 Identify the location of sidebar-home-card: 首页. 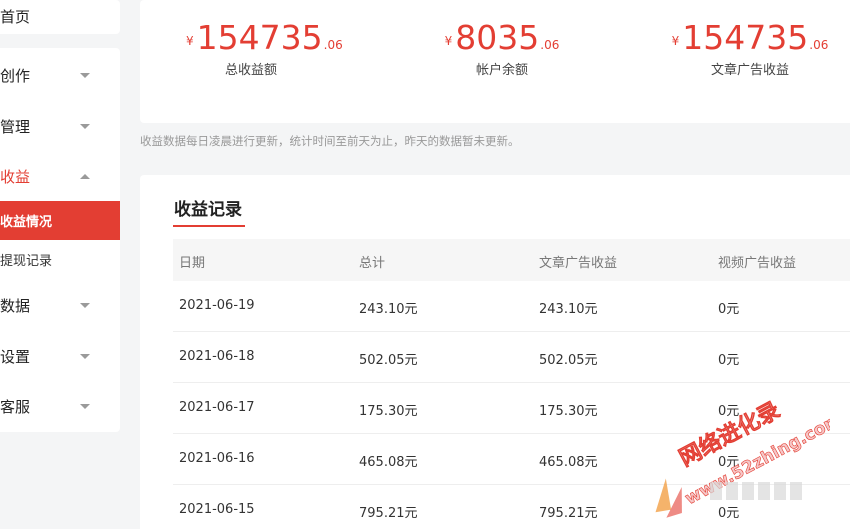
(60, 17).